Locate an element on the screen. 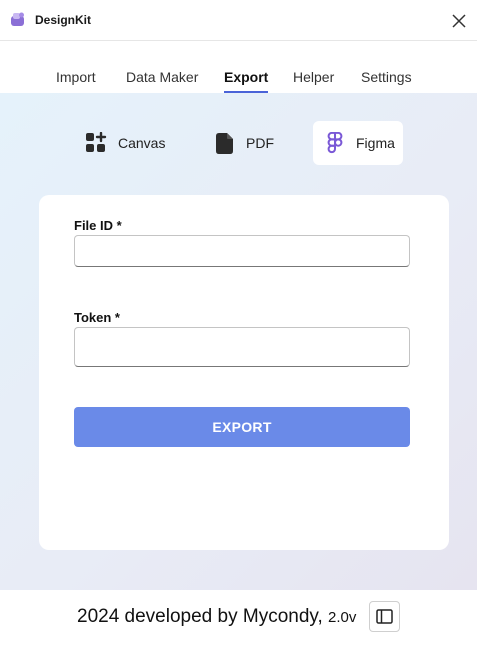  export-type-pdf: PDF is located at coordinates (250, 143).